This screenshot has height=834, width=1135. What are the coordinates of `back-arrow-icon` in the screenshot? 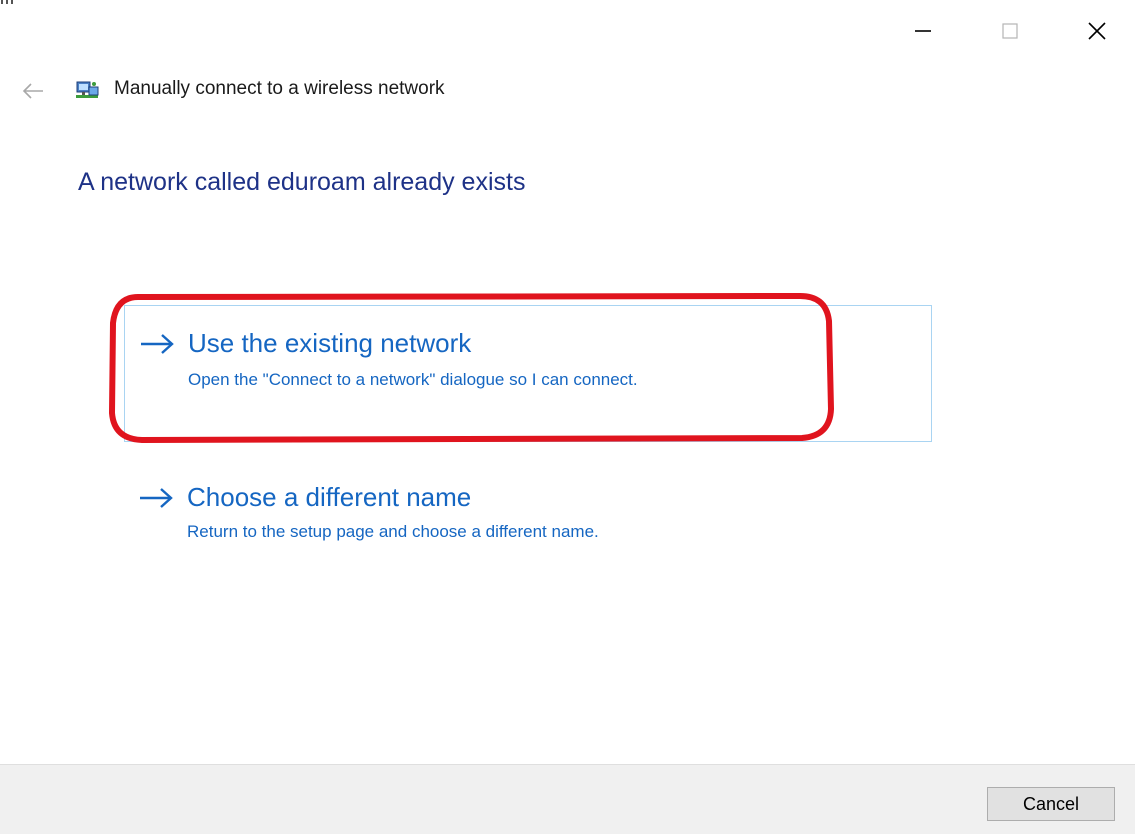 It's located at (32, 91).